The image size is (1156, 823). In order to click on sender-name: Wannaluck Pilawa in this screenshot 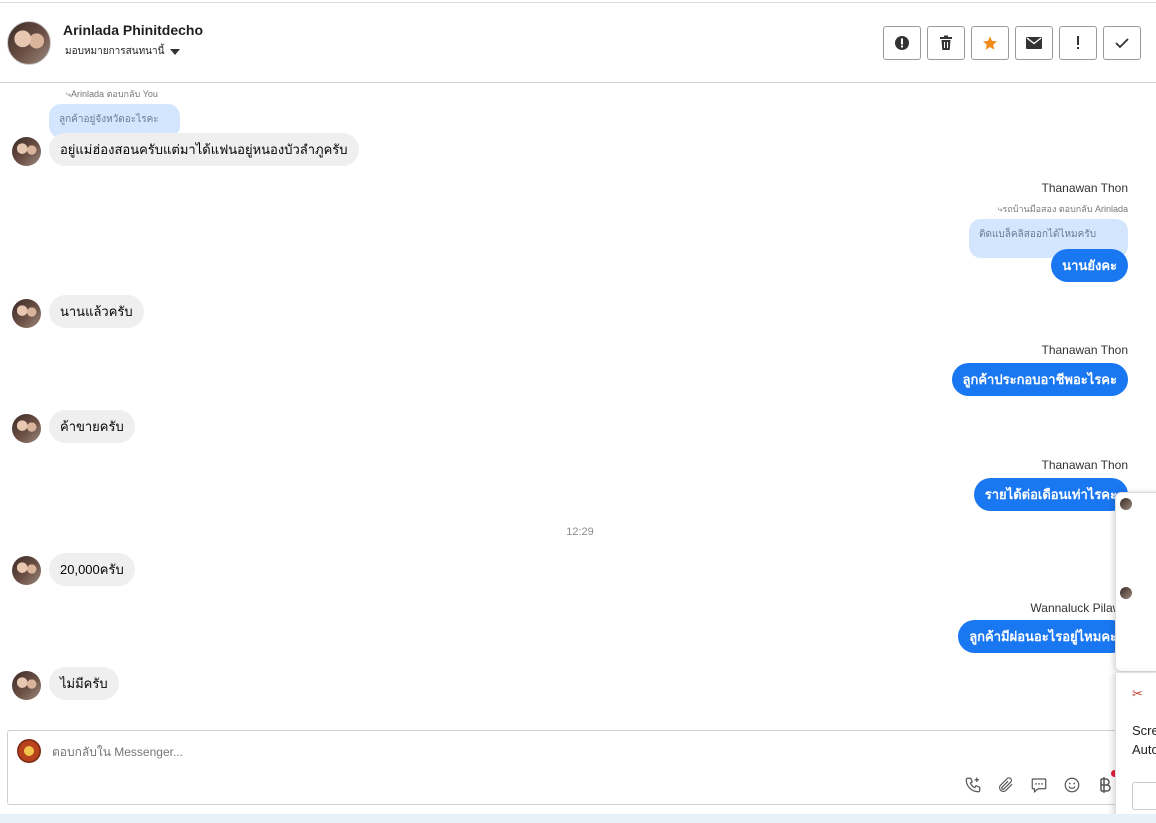, I will do `click(1079, 608)`.